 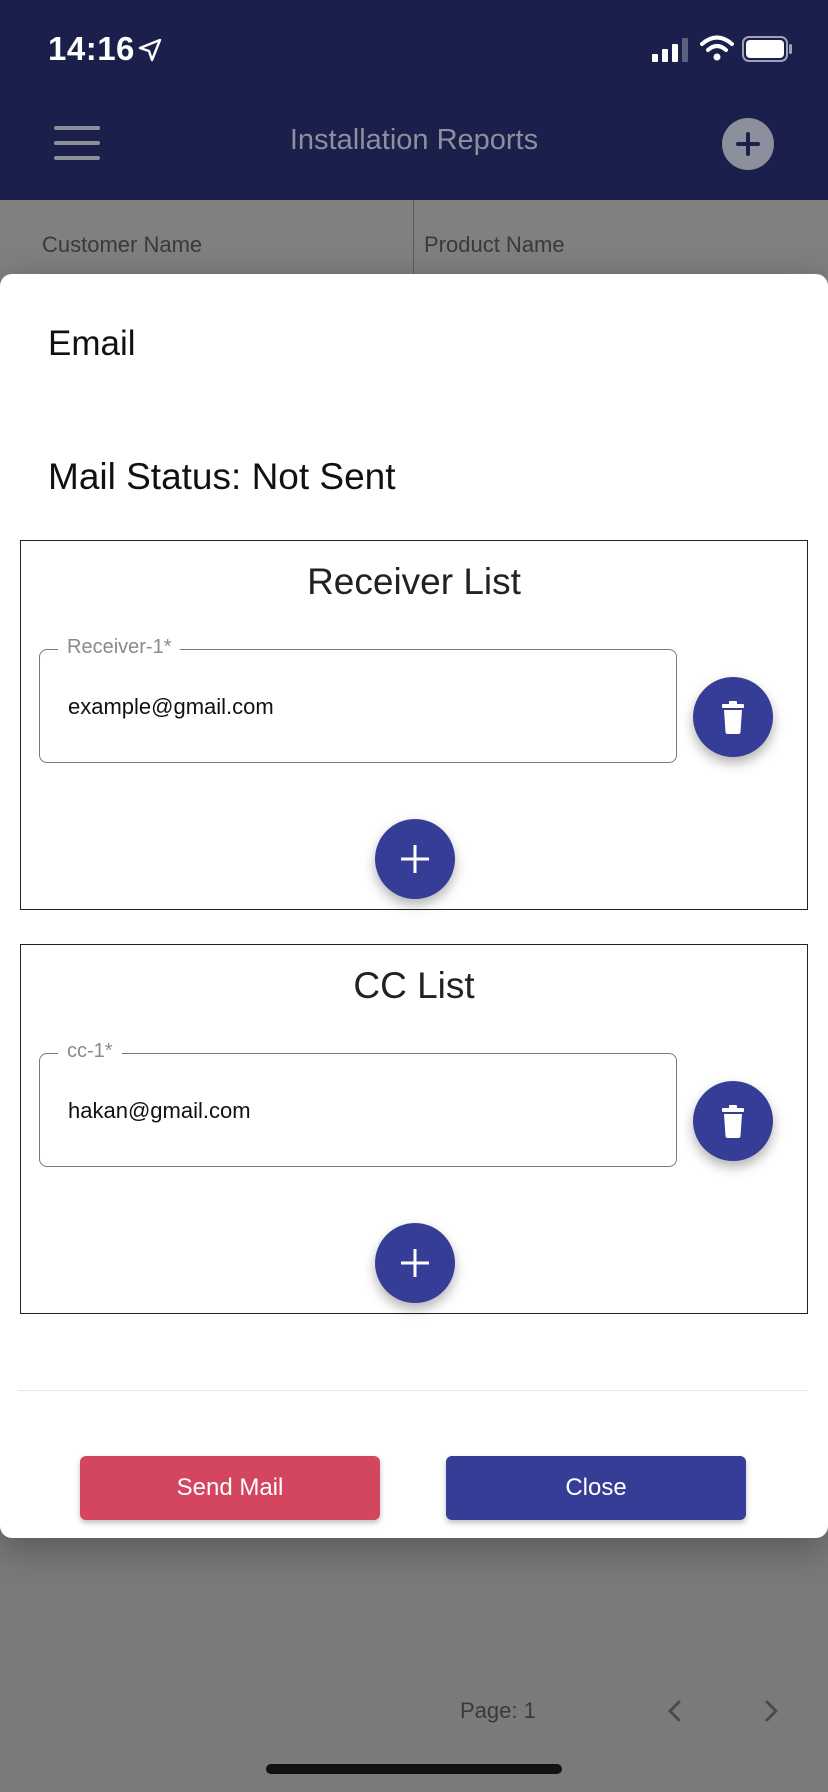 I want to click on location-arrow-icon, so click(x=150, y=50).